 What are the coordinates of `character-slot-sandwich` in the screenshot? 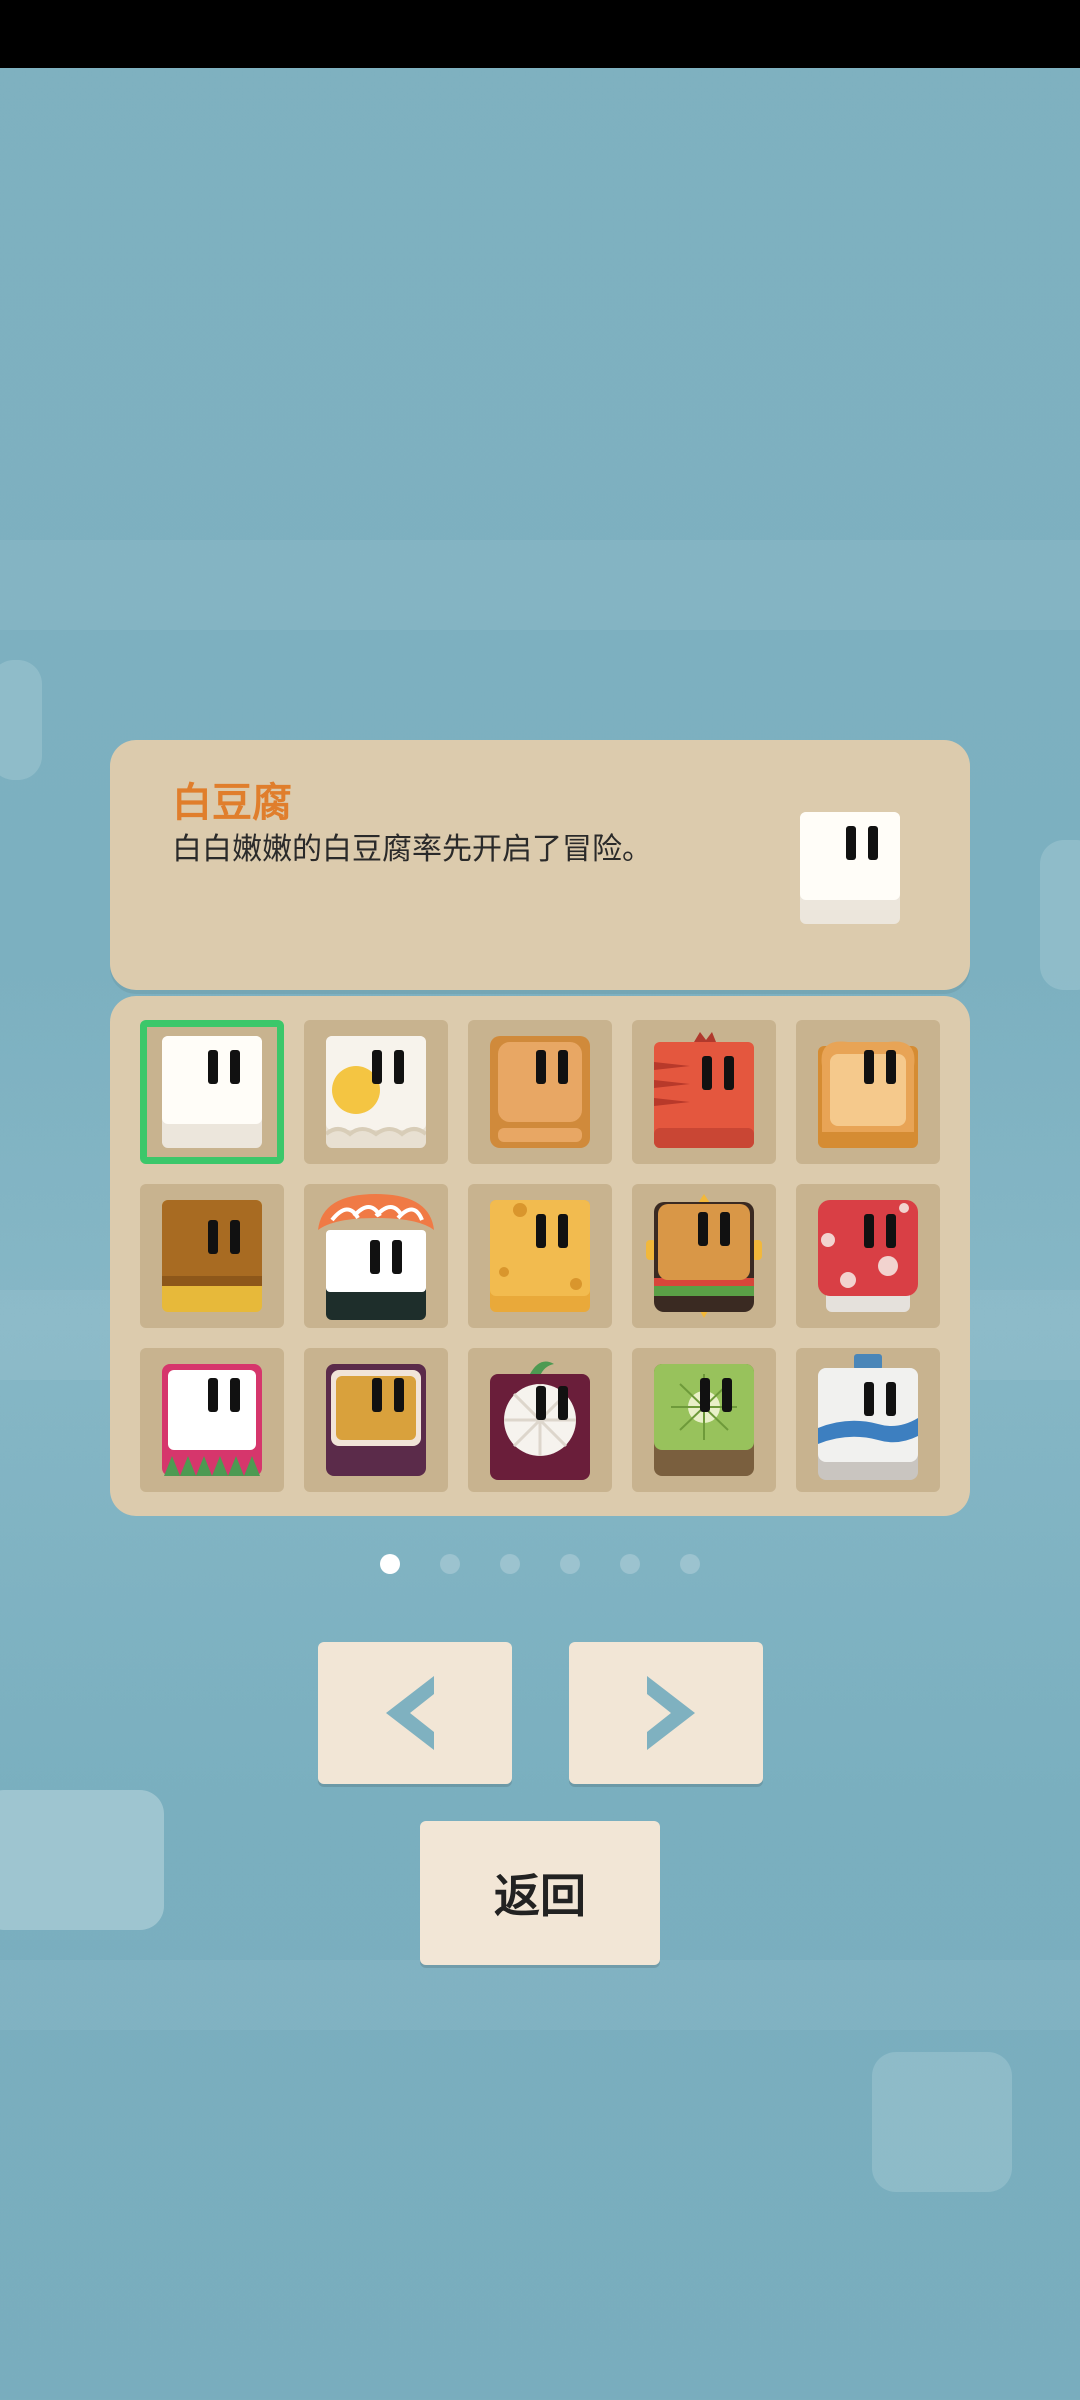 It's located at (704, 1256).